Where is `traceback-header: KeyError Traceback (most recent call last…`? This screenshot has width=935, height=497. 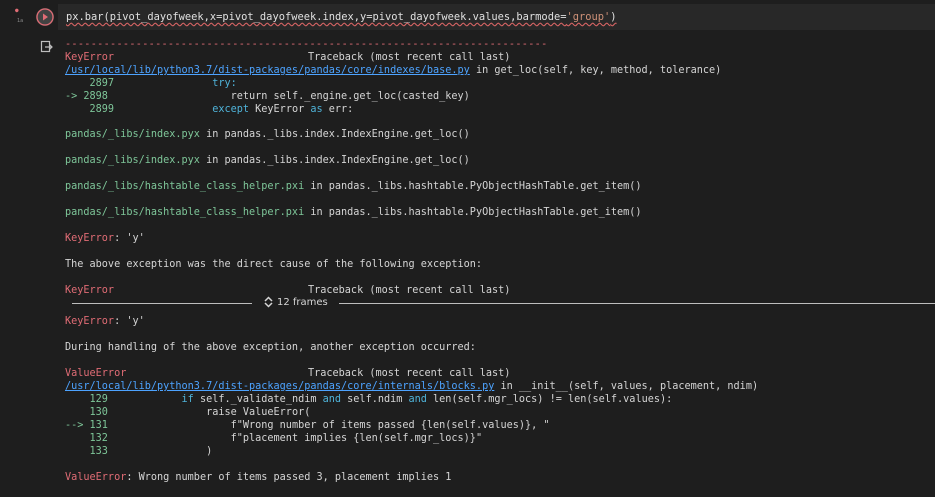 traceback-header: KeyError Traceback (most recent call last… is located at coordinates (287, 57).